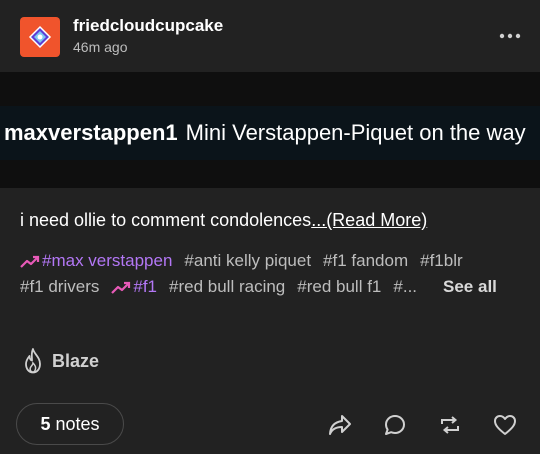 The width and height of the screenshot is (540, 454). I want to click on blaze-button: Blaze, so click(60, 361).